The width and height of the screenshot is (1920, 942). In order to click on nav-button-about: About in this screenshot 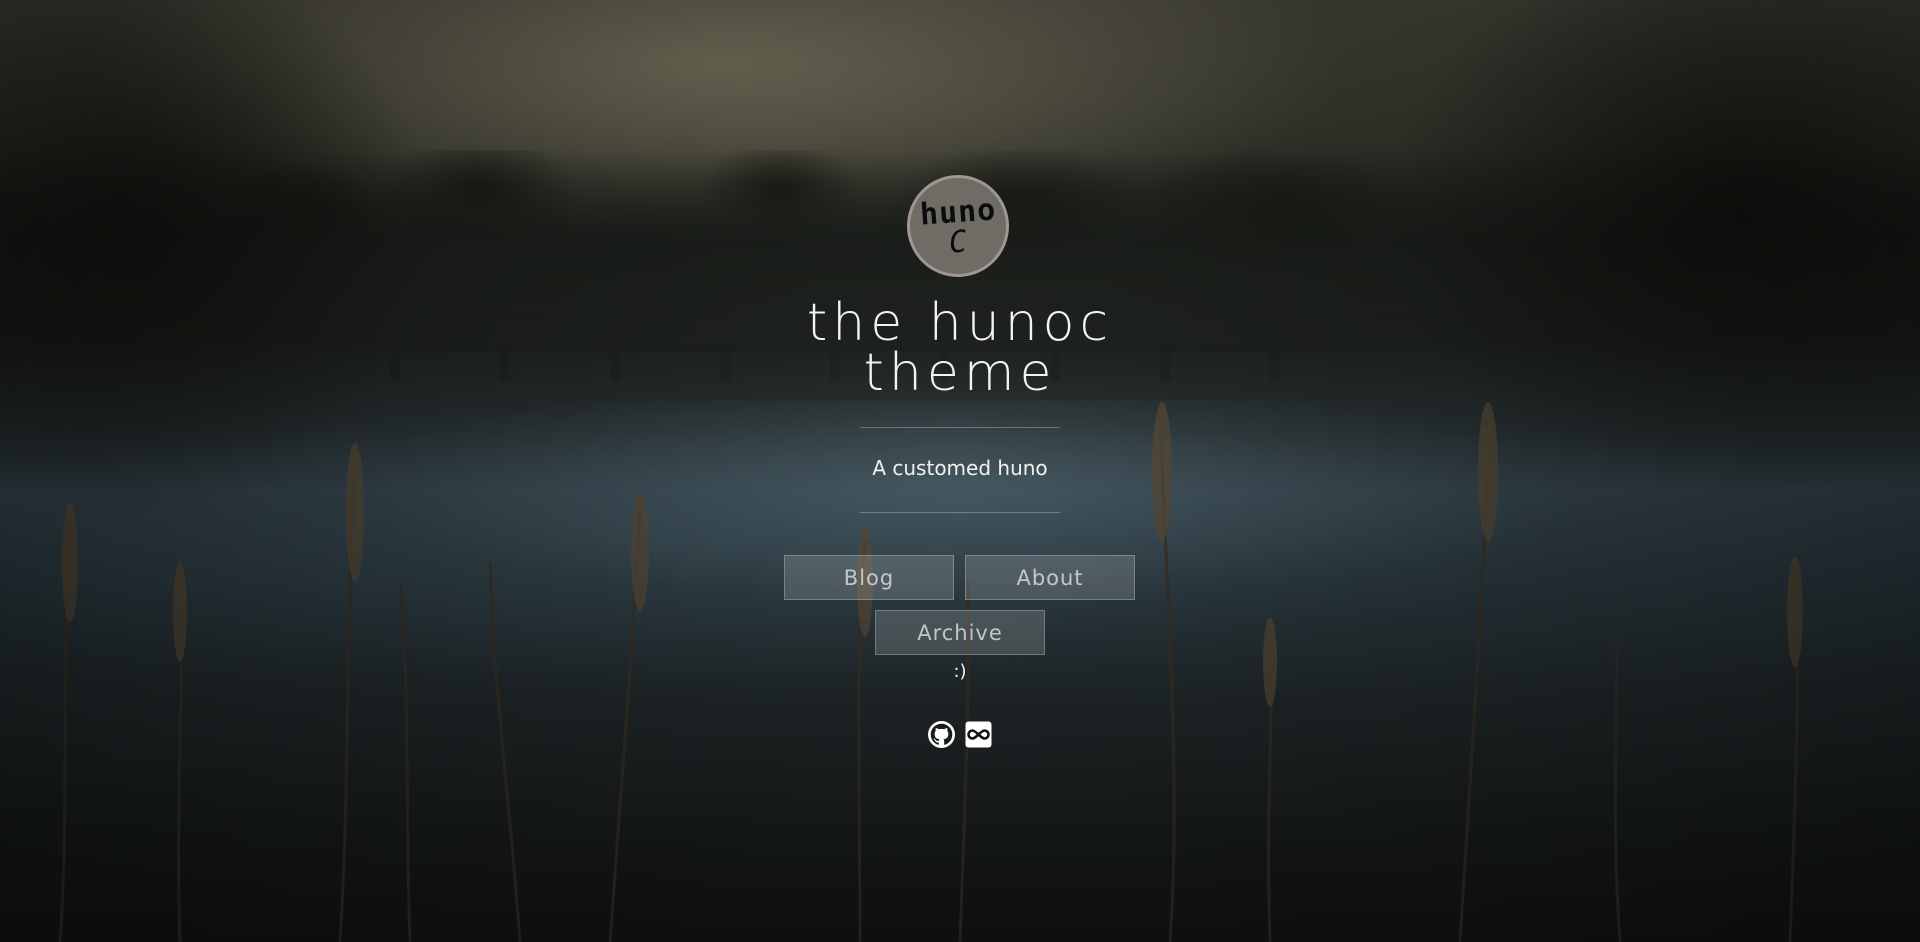, I will do `click(1050, 577)`.